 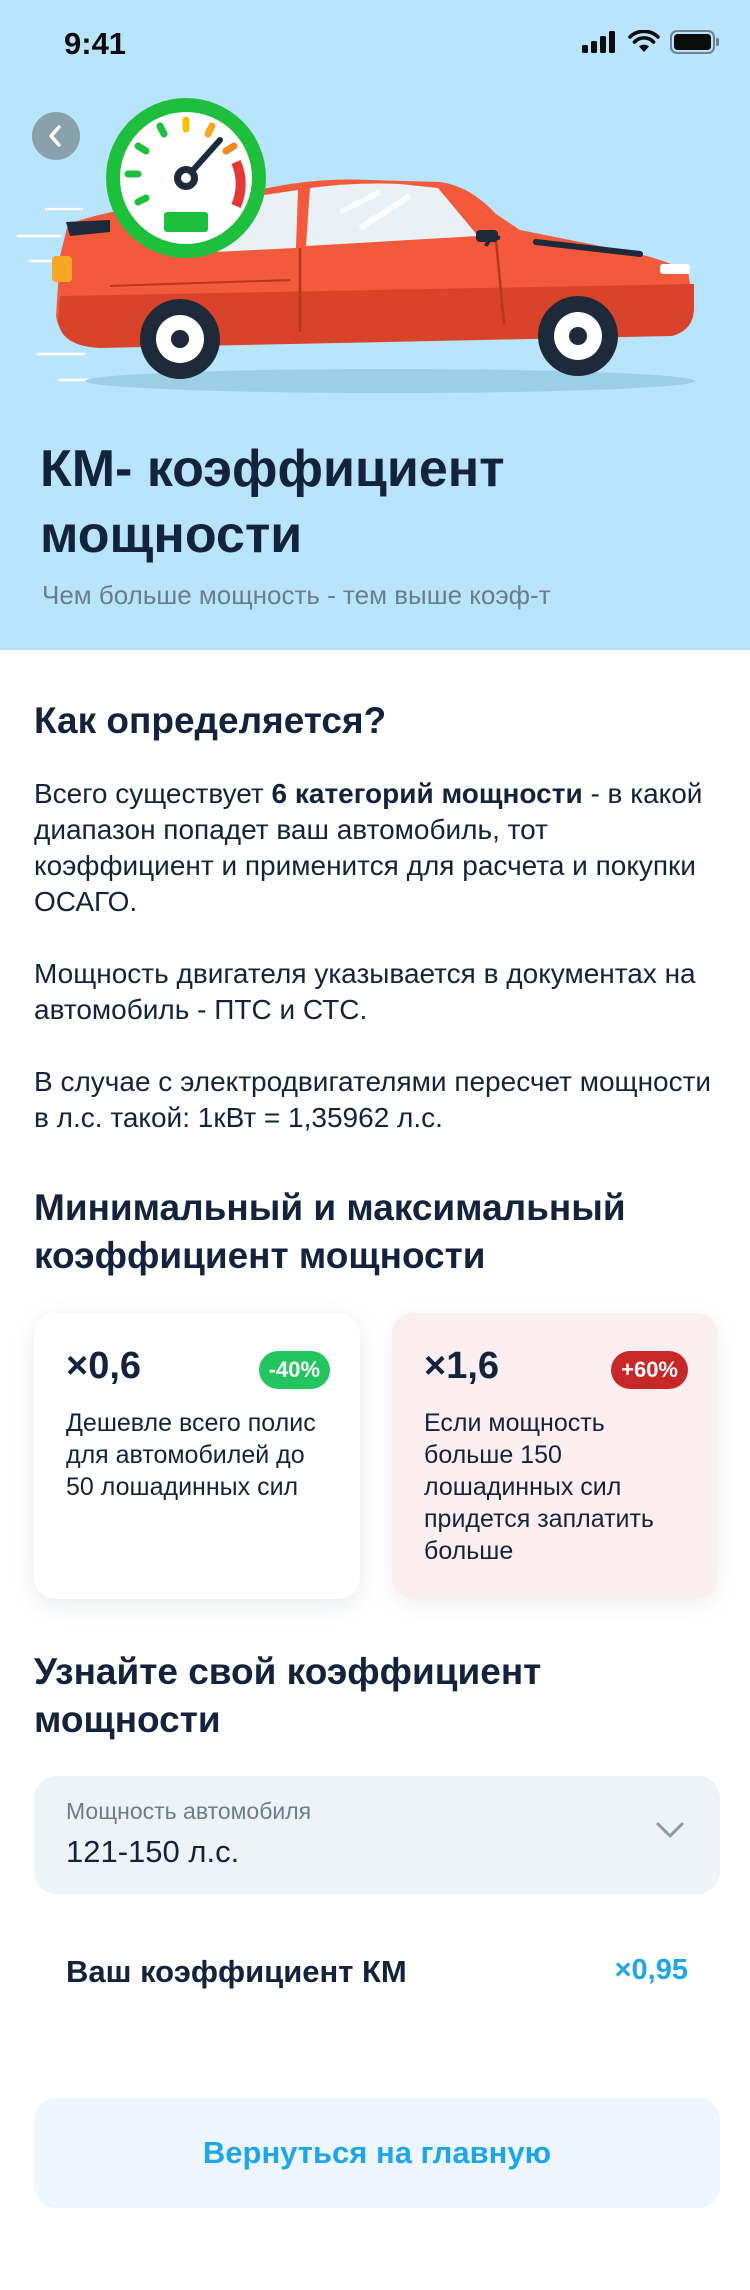 I want to click on min-discount-badge: -40%, so click(x=294, y=1370).